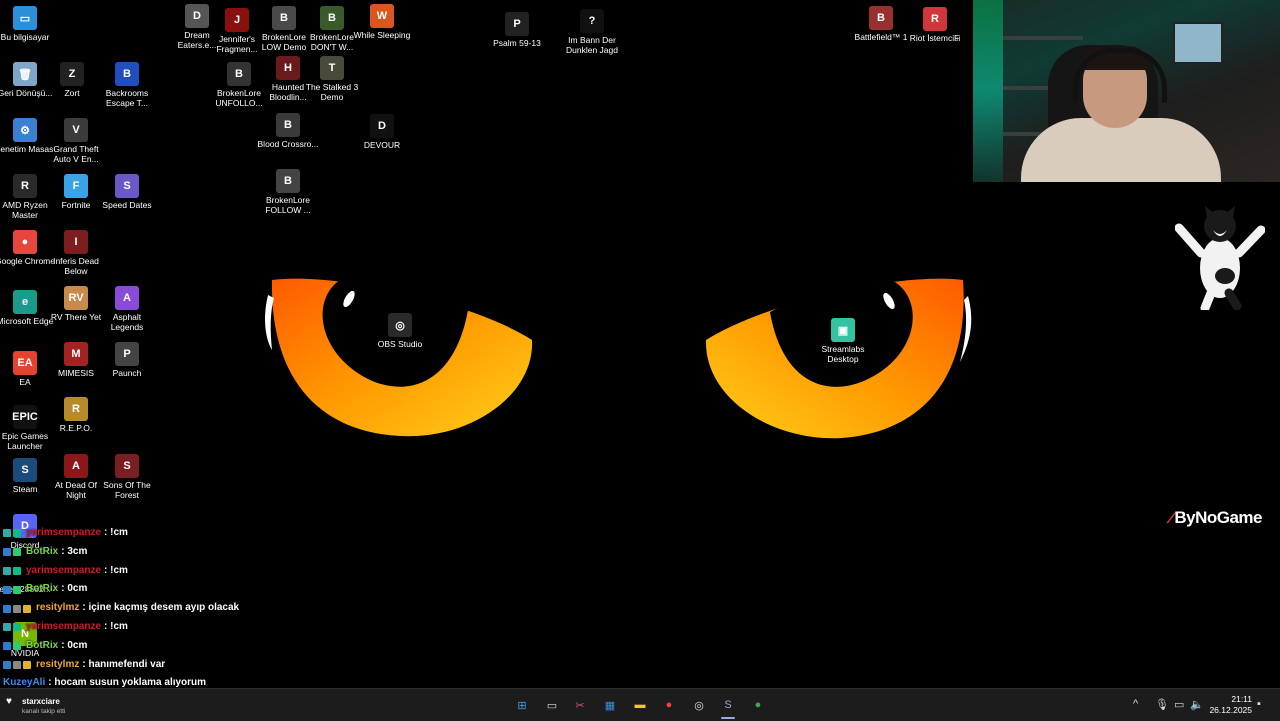 This screenshot has height=721, width=1280. I want to click on taskbar-start-icon: ⊞, so click(522, 705).